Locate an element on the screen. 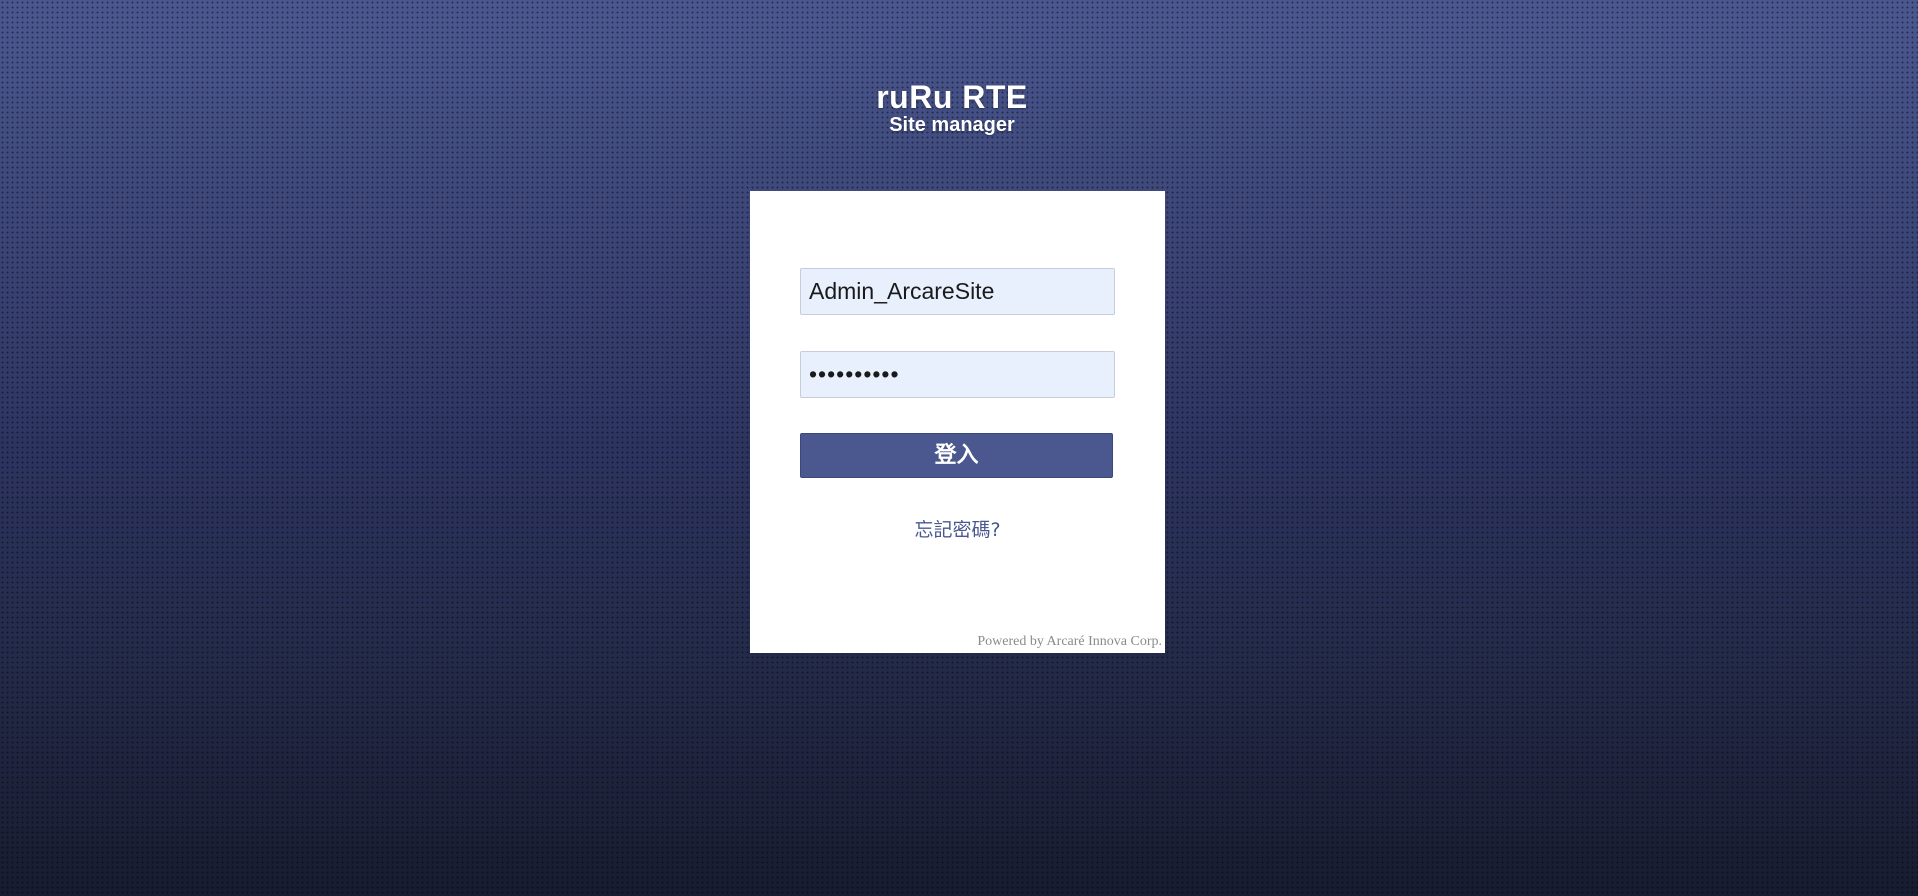  forgot-password-link: 忘記密碼? is located at coordinates (957, 528).